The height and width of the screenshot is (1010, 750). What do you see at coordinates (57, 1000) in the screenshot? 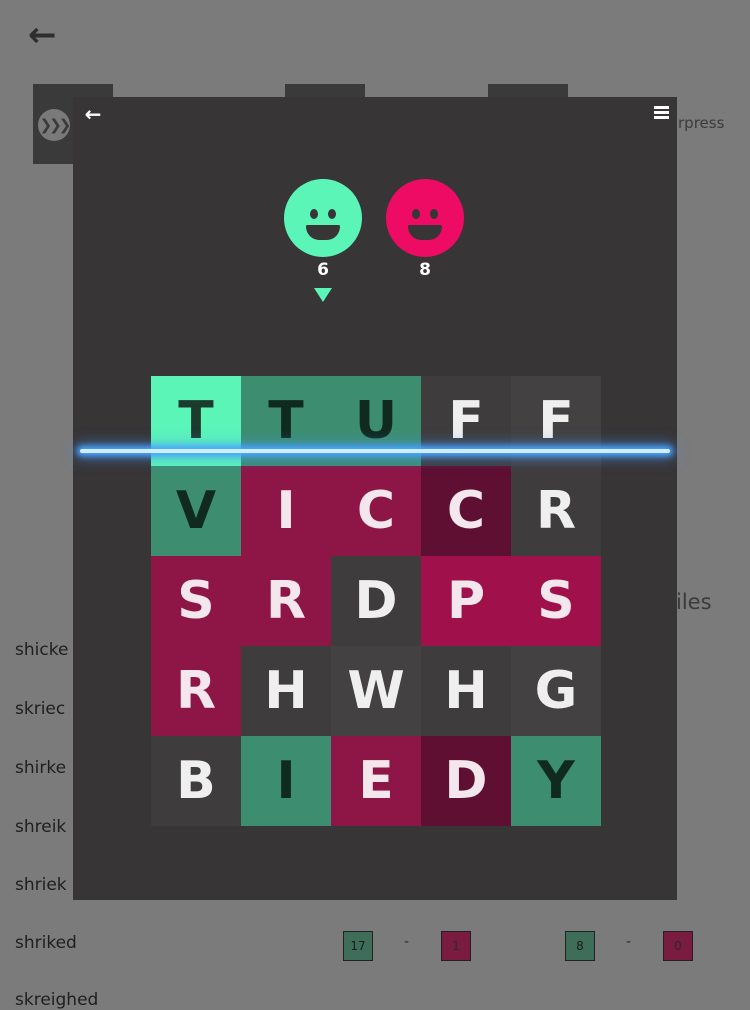
I see `background-word-label: skreighed` at bounding box center [57, 1000].